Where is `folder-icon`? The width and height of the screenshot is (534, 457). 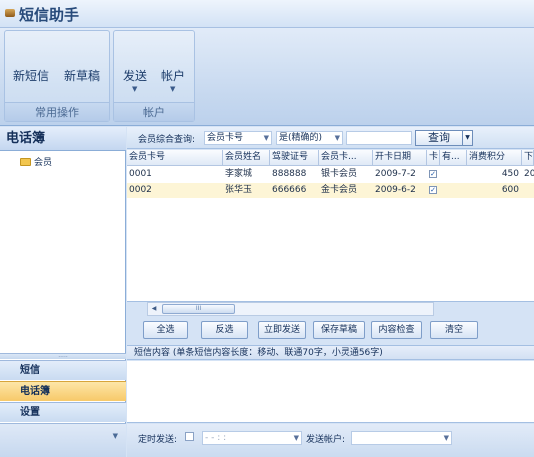
folder-icon is located at coordinates (25, 162).